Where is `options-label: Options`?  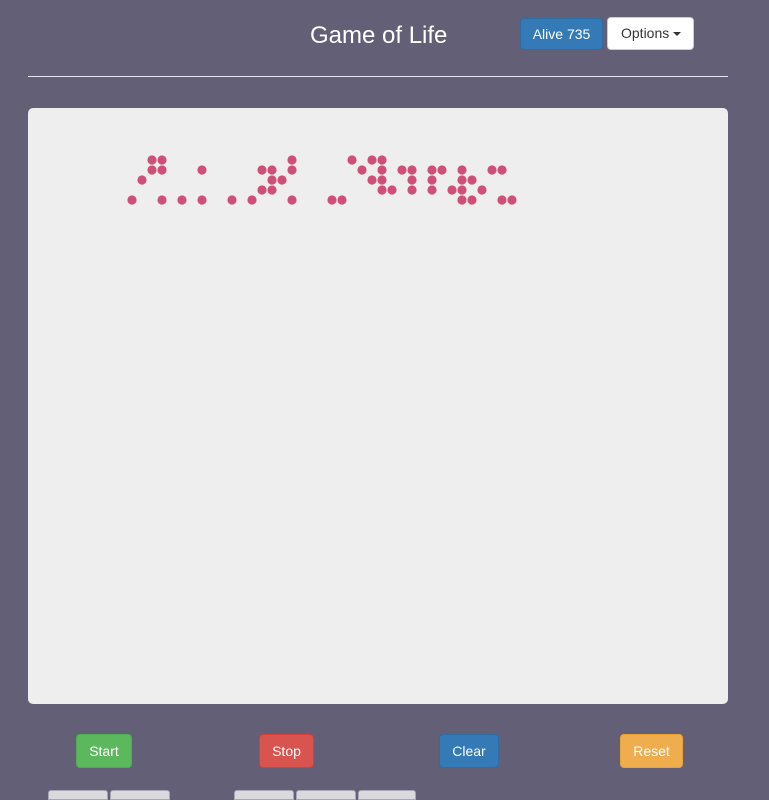
options-label: Options is located at coordinates (645, 33).